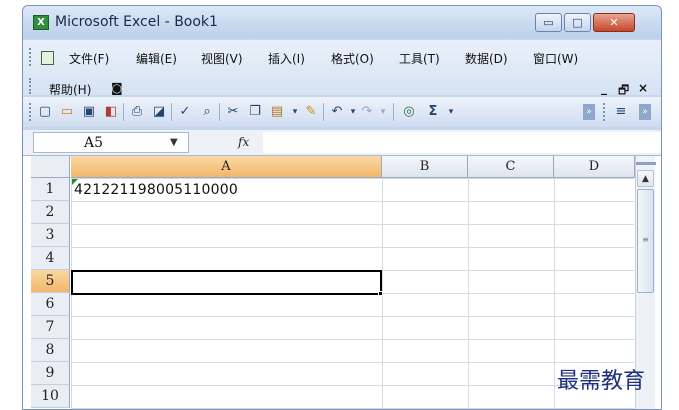 Image resolution: width=679 pixels, height=410 pixels. I want to click on cell-a1: 421221198005110000, so click(156, 190).